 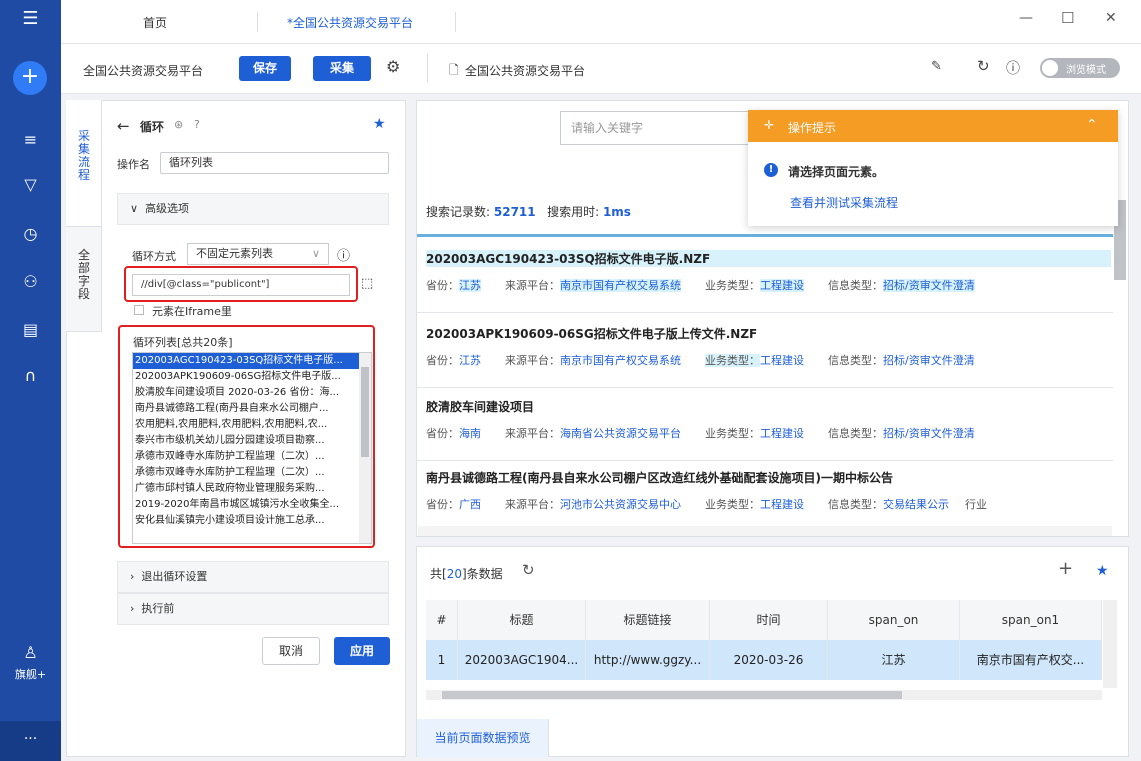 I want to click on column-header: span_on, so click(x=894, y=620).